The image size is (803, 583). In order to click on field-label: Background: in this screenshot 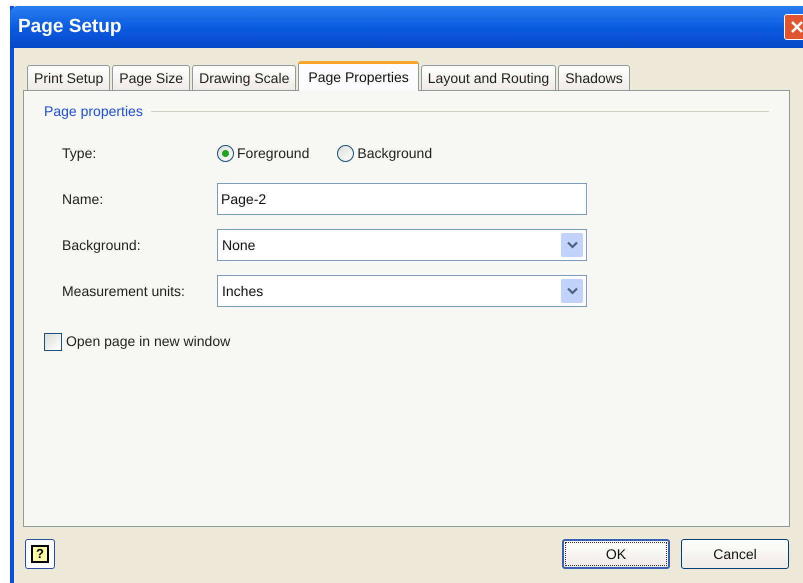, I will do `click(102, 245)`.